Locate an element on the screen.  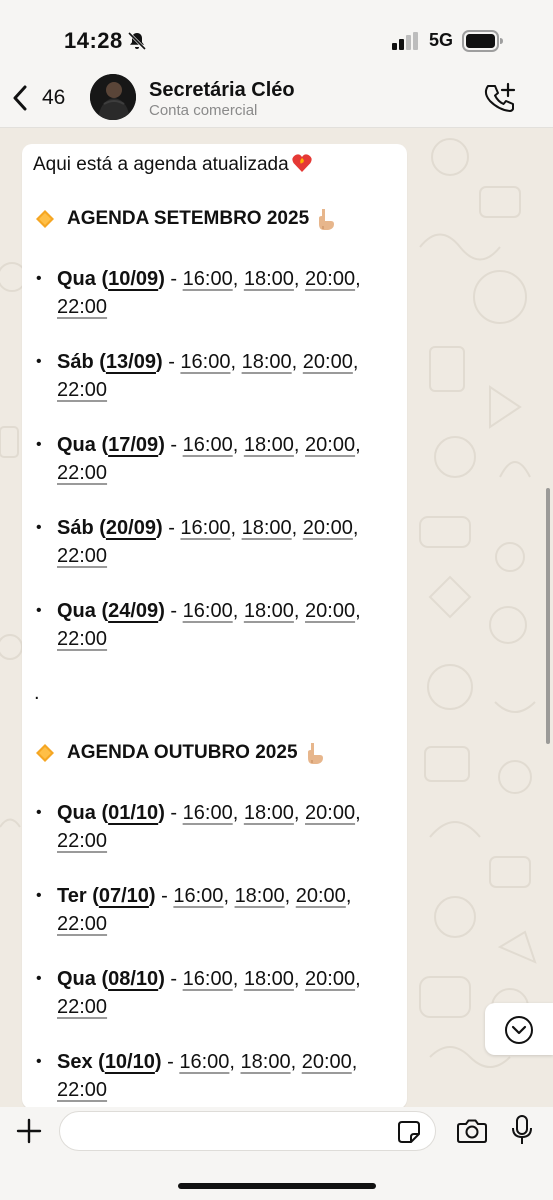
microphone-button is located at coordinates (522, 1132).